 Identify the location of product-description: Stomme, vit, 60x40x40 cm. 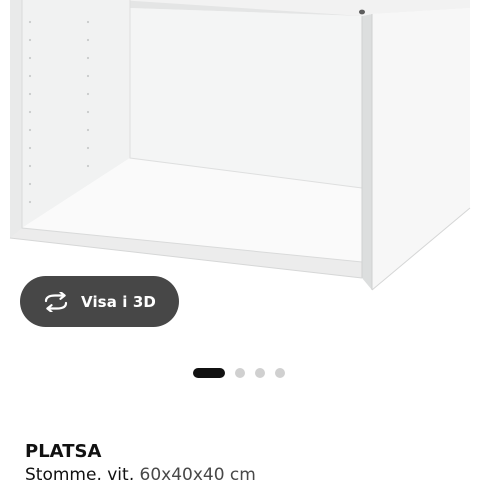
(140, 472).